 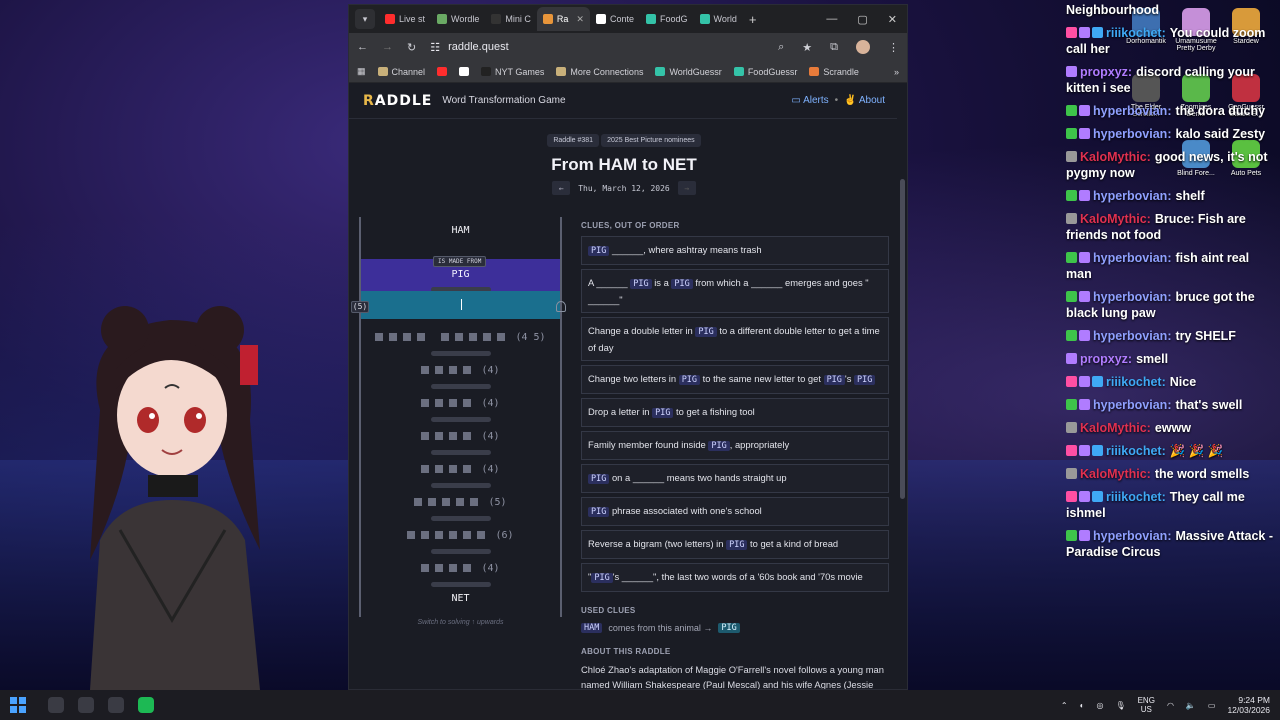 What do you see at coordinates (1220, 111) in the screenshot?
I see `chat-text: the dora duchy` at bounding box center [1220, 111].